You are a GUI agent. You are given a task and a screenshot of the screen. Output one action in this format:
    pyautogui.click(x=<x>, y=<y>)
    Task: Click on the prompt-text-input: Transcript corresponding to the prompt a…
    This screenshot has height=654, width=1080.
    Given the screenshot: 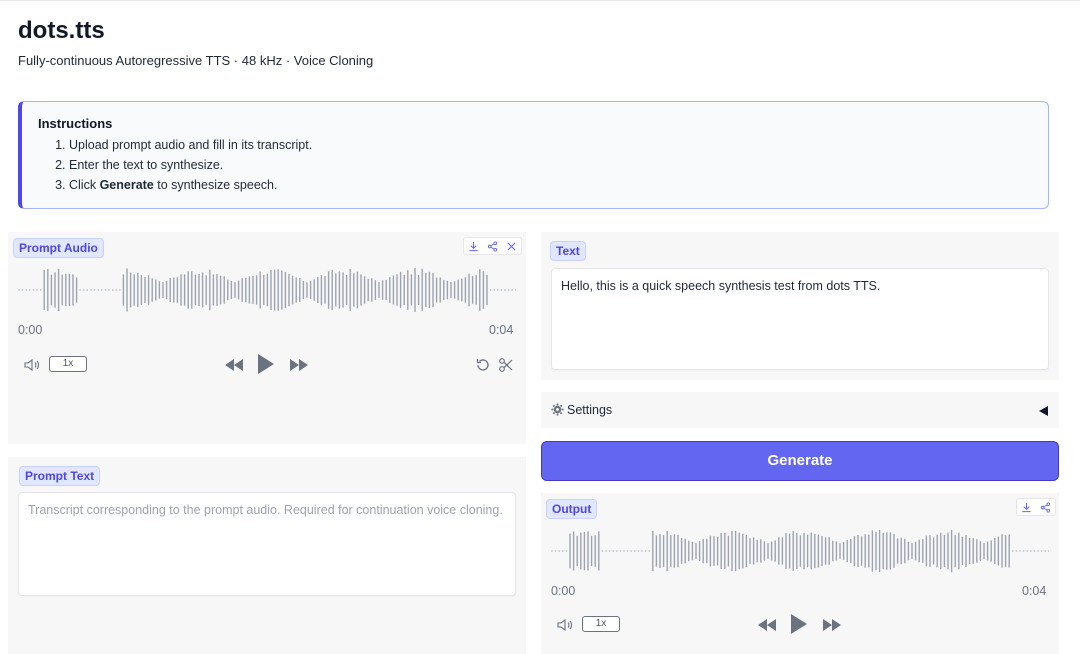 What is the action you would take?
    pyautogui.click(x=267, y=544)
    